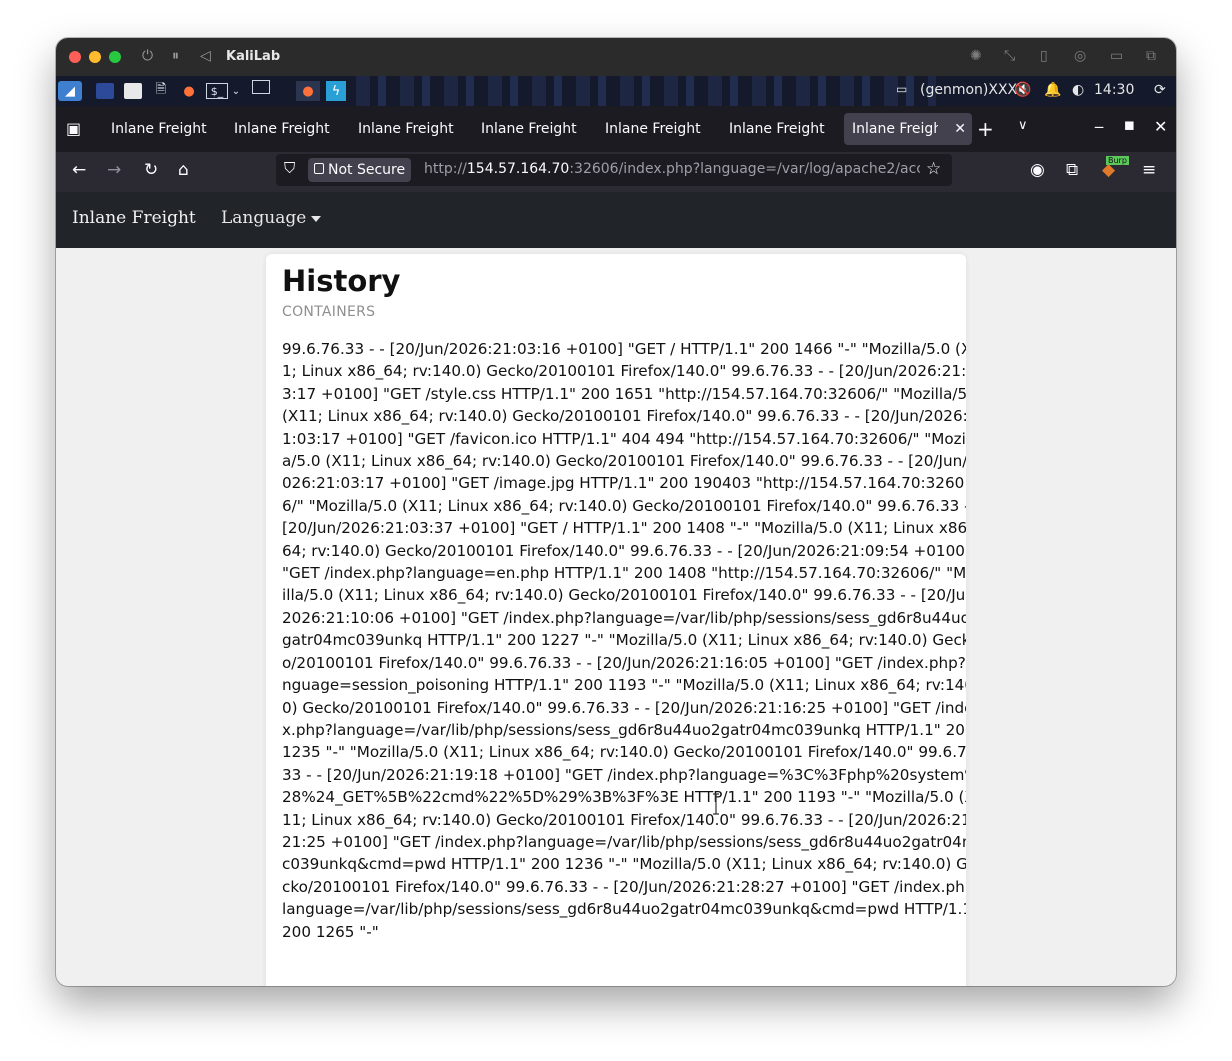  I want to click on taskbar-burp-icon: ϟ, so click(336, 91).